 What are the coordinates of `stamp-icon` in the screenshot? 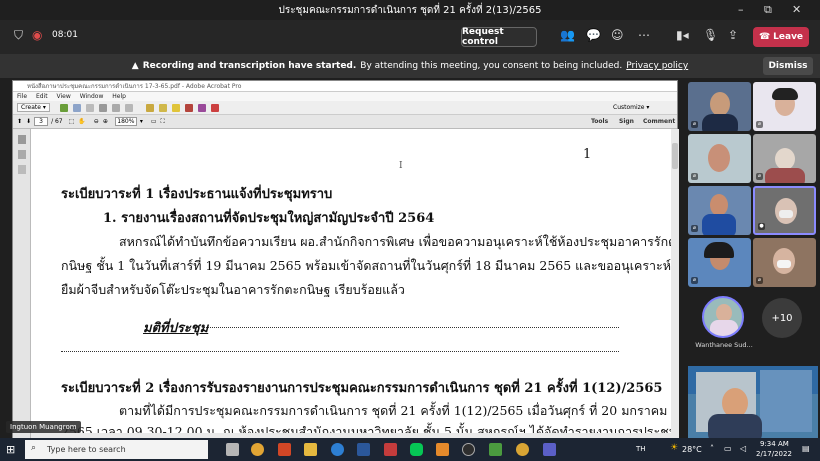 It's located at (188, 107).